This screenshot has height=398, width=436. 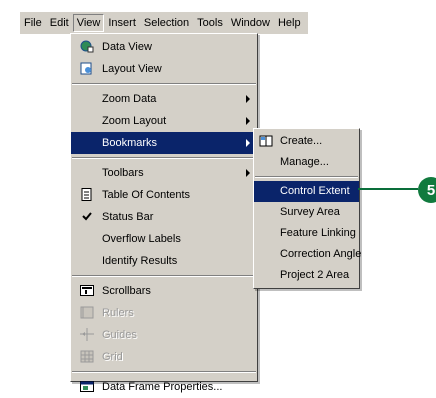 I want to click on menu-item-label: Scrollbars, so click(x=126, y=291).